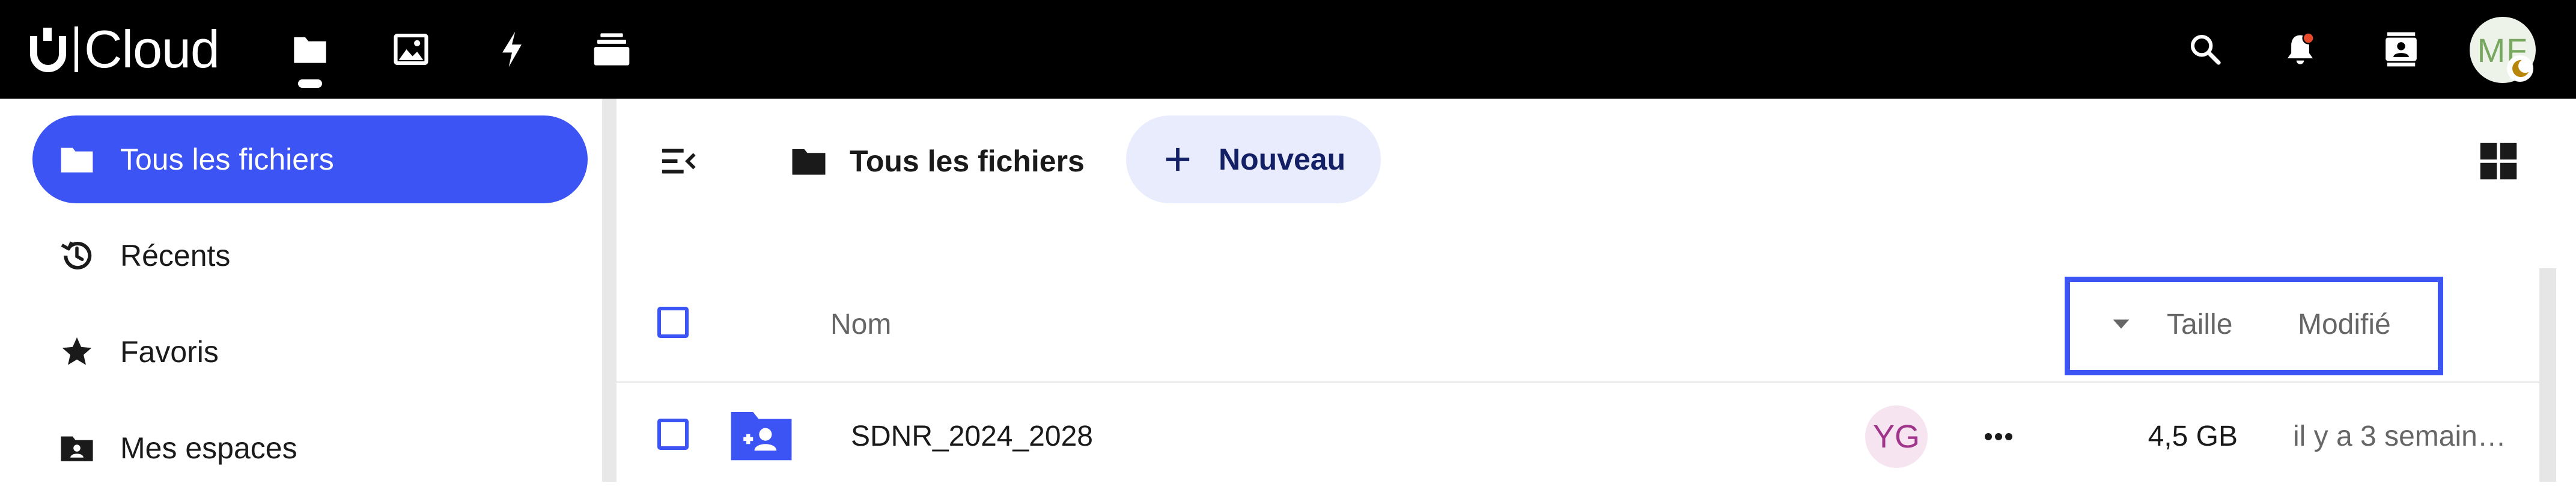  Describe the element at coordinates (76, 49) in the screenshot. I see `logo-separator` at that location.